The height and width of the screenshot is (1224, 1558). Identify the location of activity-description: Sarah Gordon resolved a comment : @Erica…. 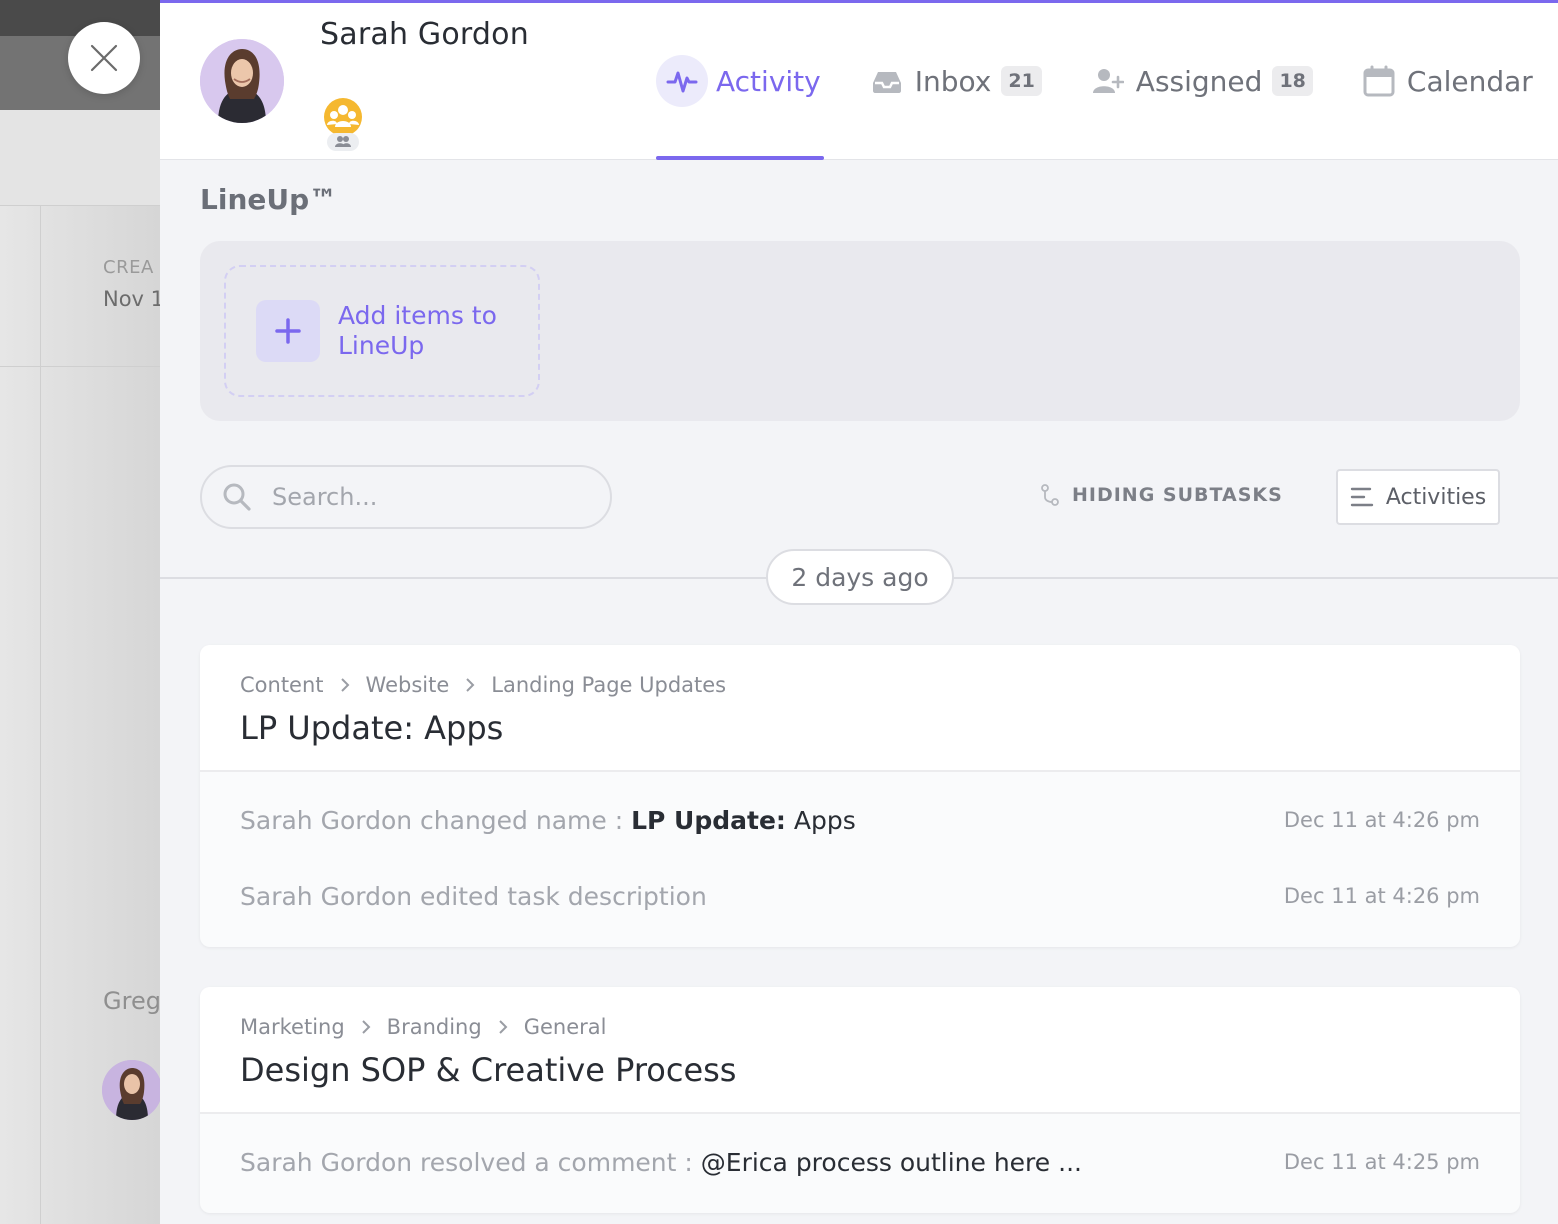
(661, 1162).